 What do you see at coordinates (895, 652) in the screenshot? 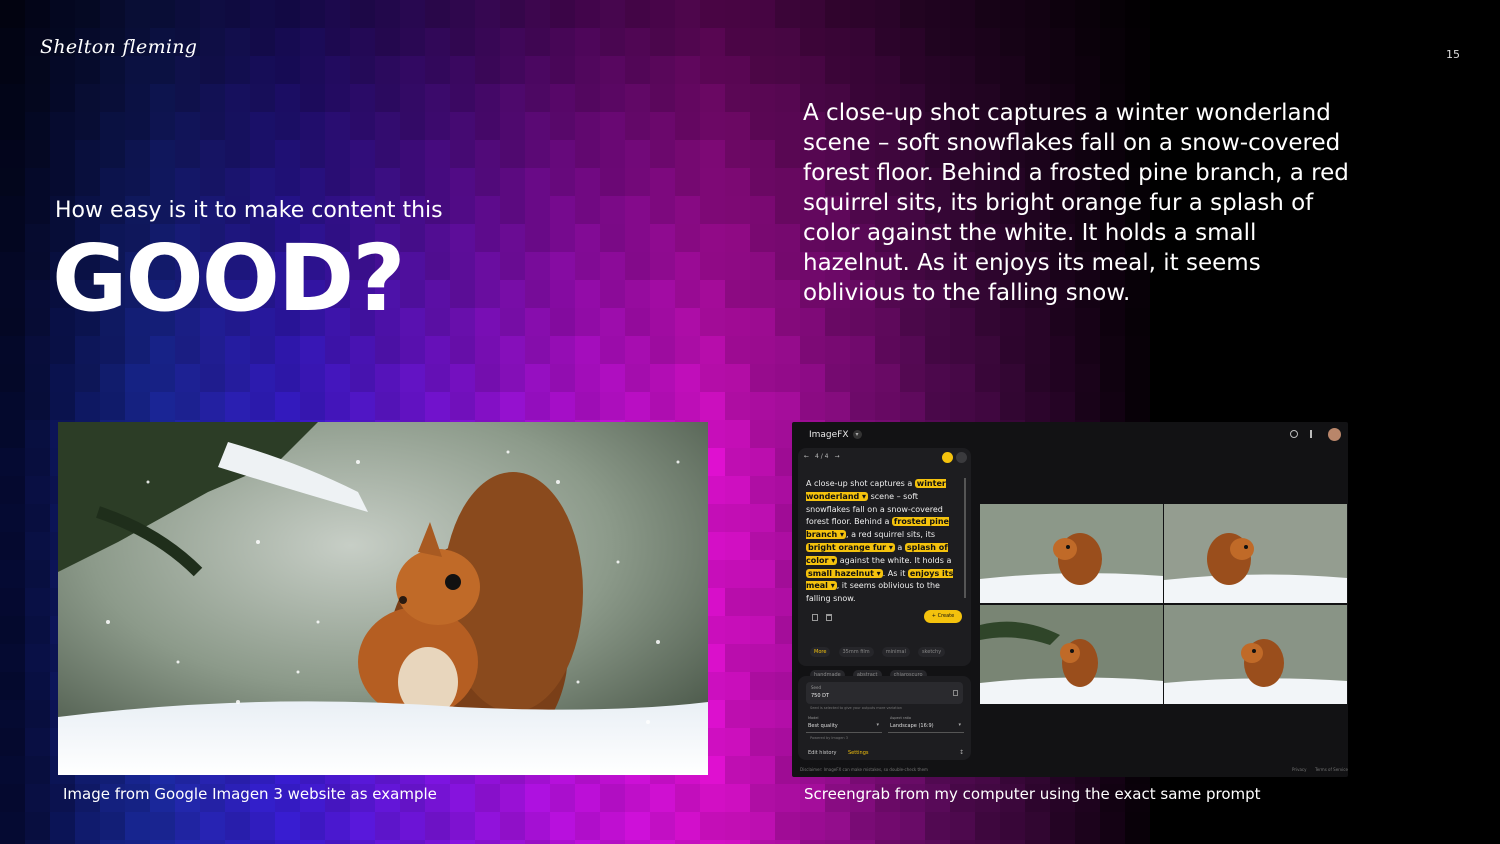
I see `style-chip: minimal` at bounding box center [895, 652].